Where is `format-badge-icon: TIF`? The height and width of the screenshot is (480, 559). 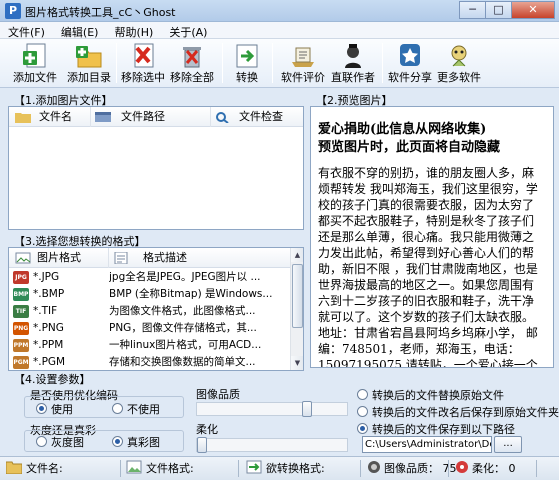 format-badge-icon: TIF is located at coordinates (21, 311).